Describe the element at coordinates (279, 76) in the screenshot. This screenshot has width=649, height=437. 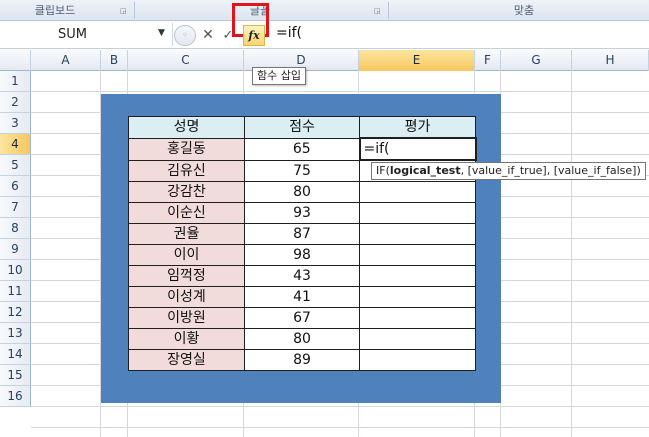
I see `insert-function-tooltip: 함수 삽입` at that location.